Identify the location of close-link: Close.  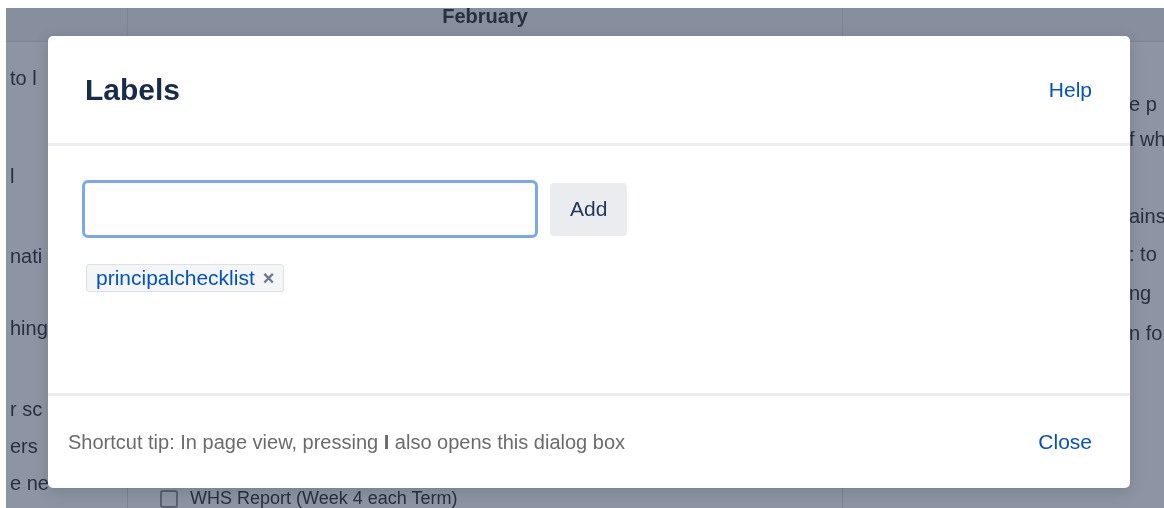
(1065, 442).